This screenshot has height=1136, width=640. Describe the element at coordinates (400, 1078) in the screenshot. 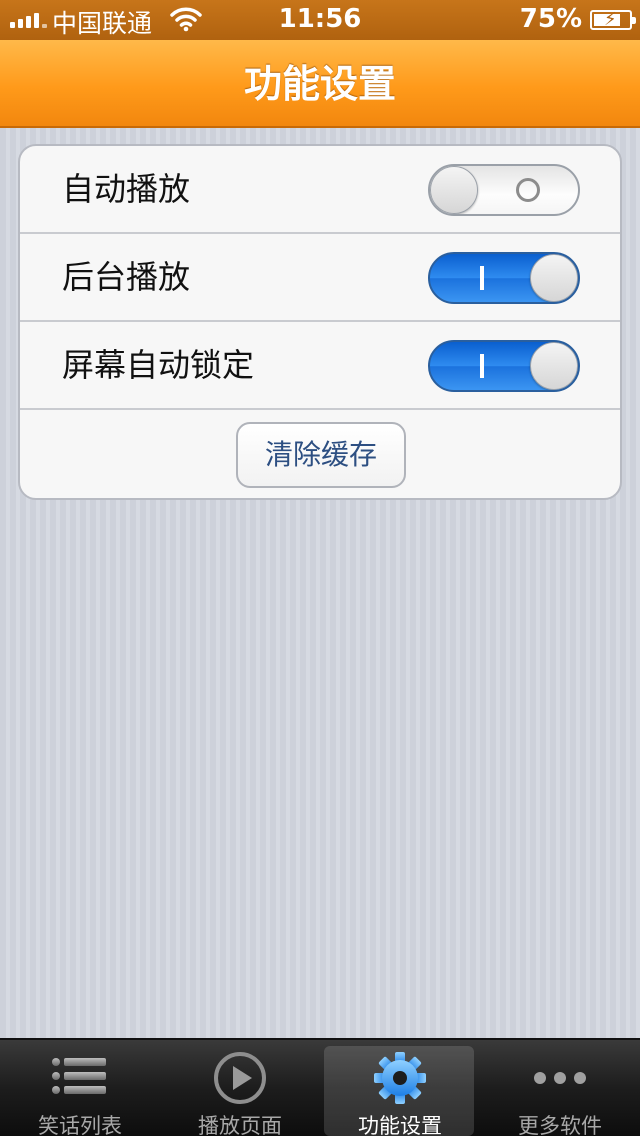

I see `gear-icon` at that location.